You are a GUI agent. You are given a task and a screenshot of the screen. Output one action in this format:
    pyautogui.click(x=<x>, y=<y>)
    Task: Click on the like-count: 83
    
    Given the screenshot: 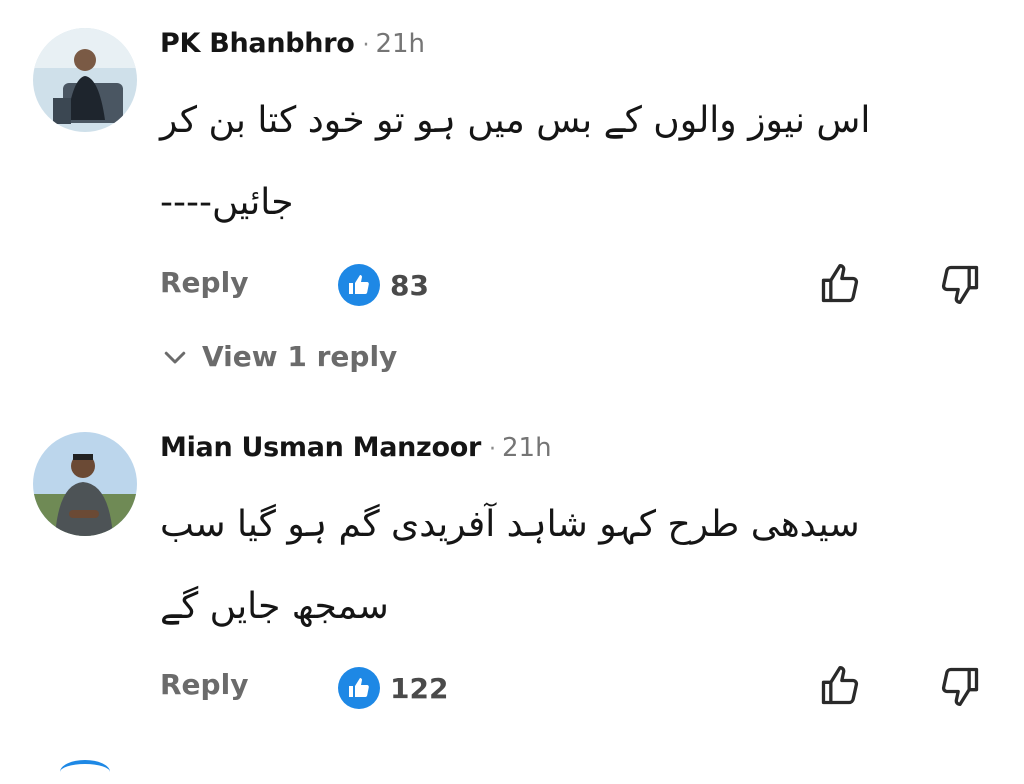 What is the action you would take?
    pyautogui.click(x=409, y=285)
    